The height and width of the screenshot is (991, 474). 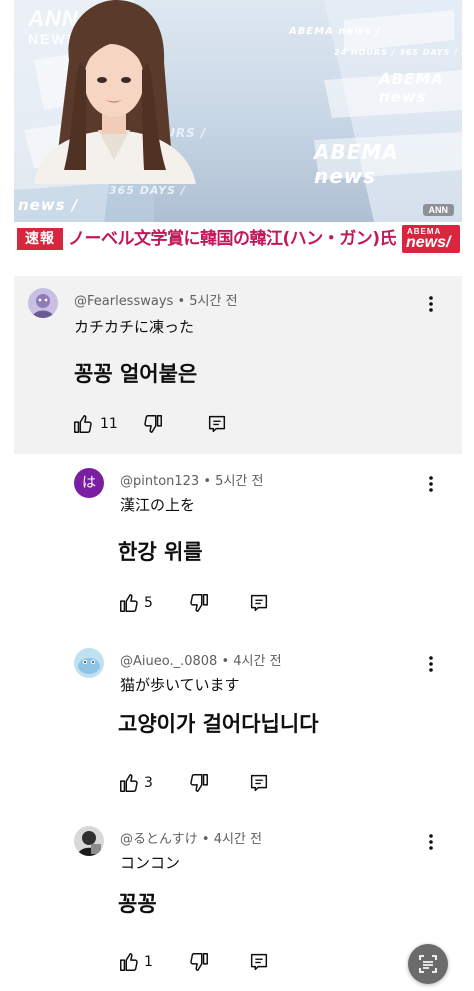 I want to click on comment-text-korean: 고양이가 걸어다닙니다, so click(x=218, y=724).